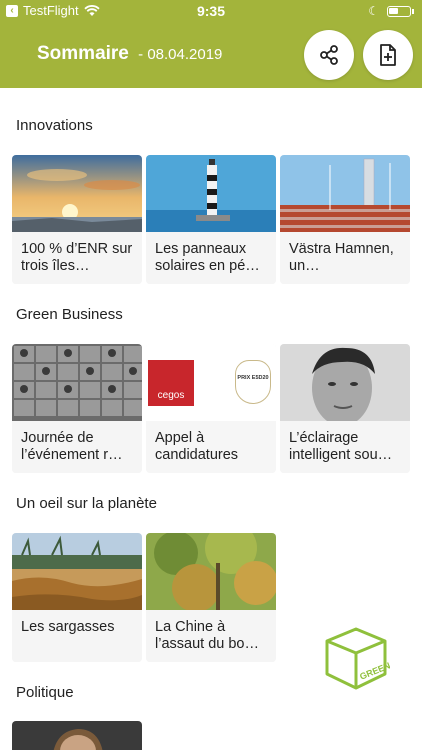  I want to click on article-card: Les sargasses, so click(77, 597).